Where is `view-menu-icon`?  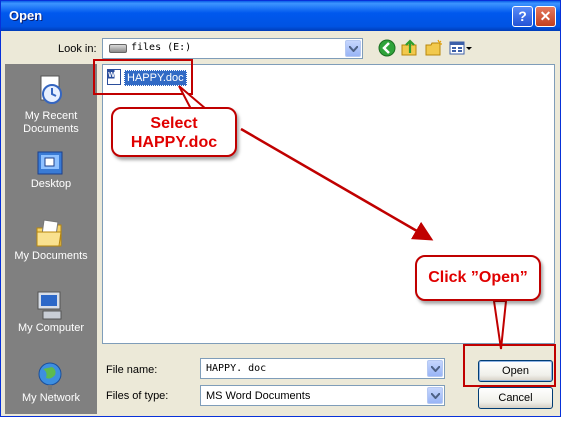
view-menu-icon is located at coordinates (461, 48).